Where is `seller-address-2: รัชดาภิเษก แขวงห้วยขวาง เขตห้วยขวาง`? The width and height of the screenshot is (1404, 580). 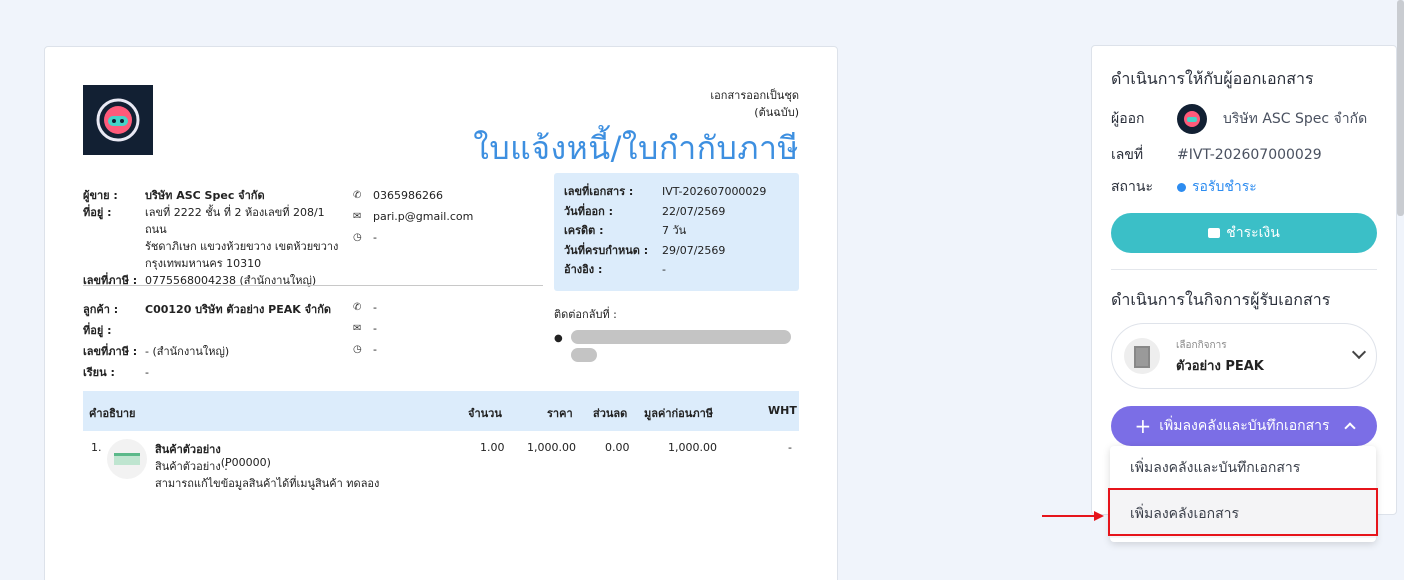
seller-address-2: รัชดาภิเษก แขวงห้วยขวาง เขตห้วยขวาง is located at coordinates (242, 246).